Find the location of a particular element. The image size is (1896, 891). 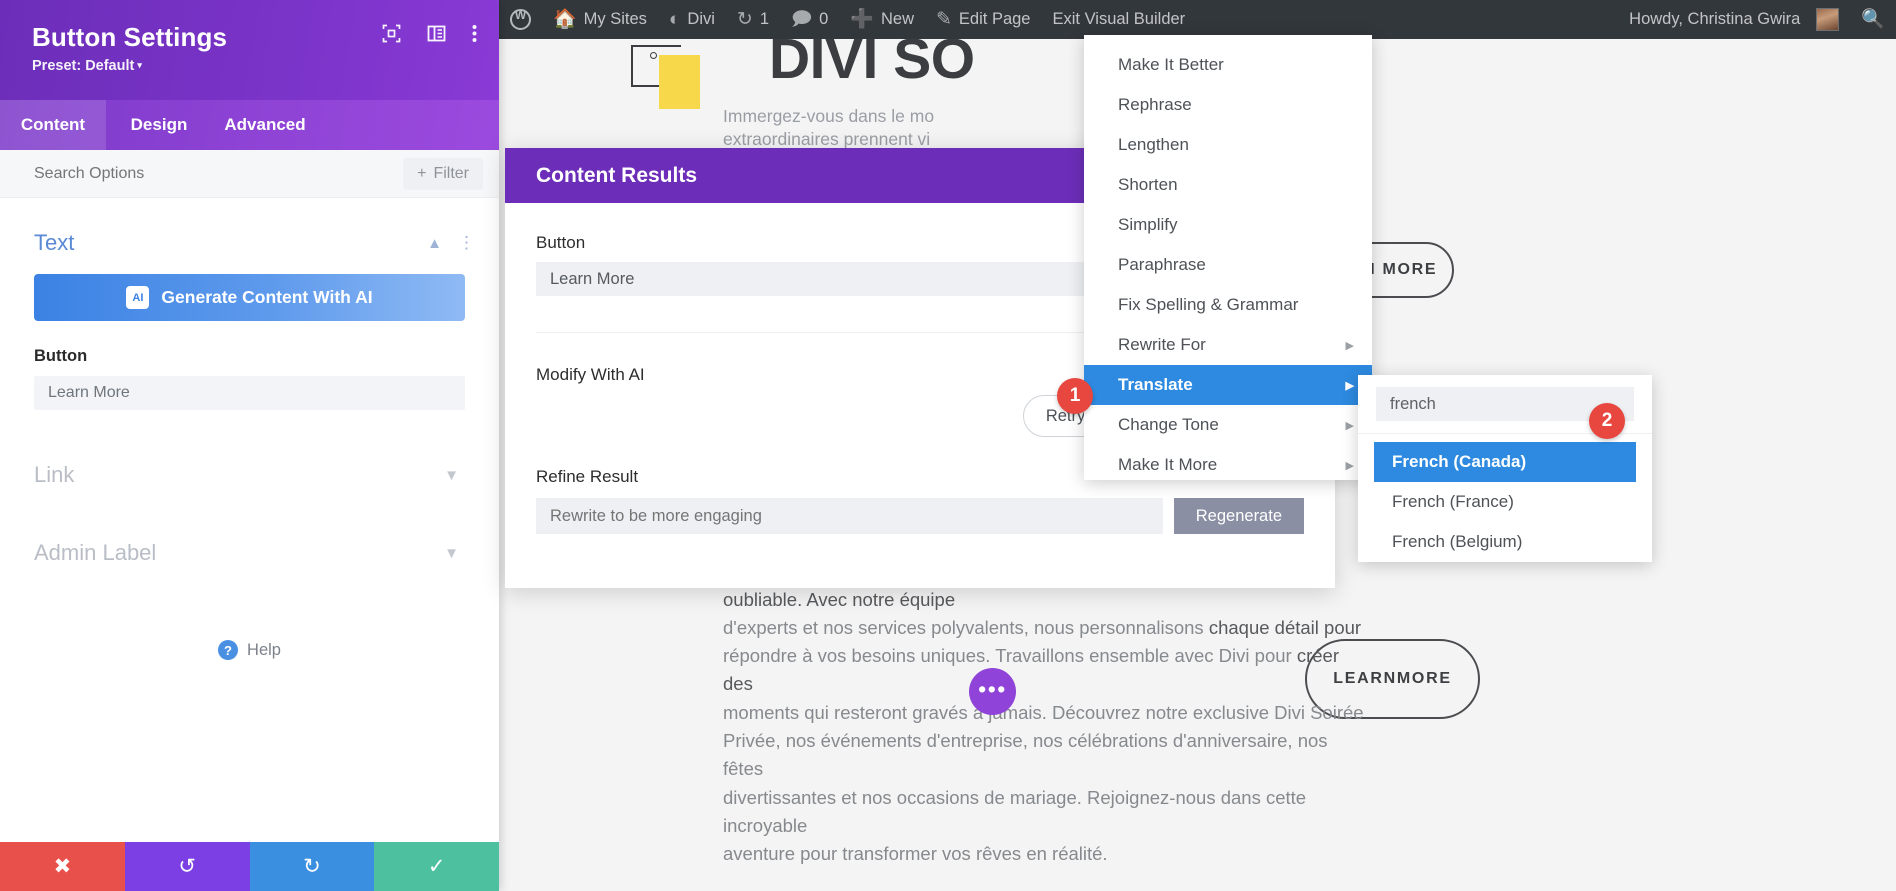

tab-design: Design is located at coordinates (159, 125).